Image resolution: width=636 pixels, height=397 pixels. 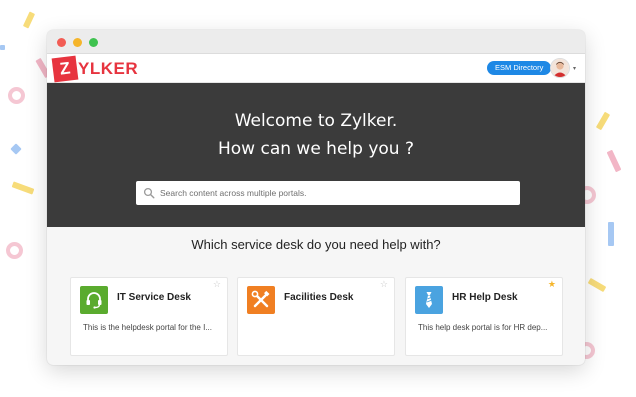 What do you see at coordinates (61, 42) in the screenshot?
I see `close-window-button` at bounding box center [61, 42].